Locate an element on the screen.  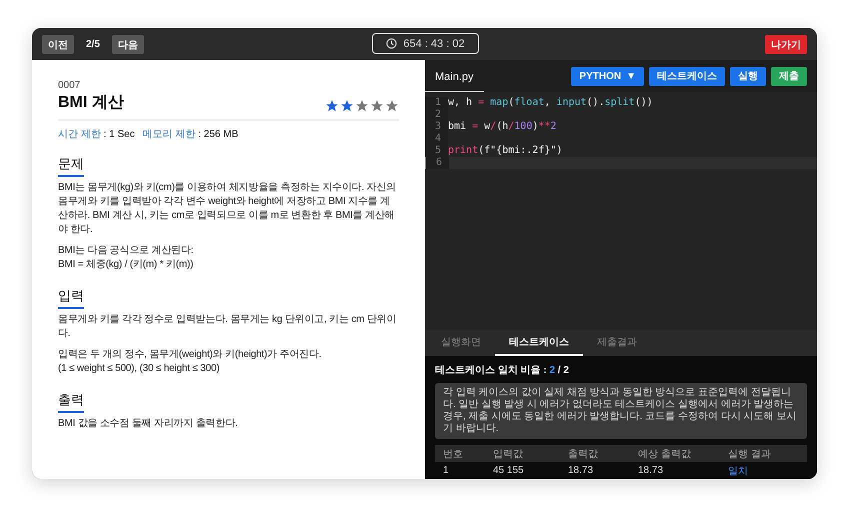
clock-icon is located at coordinates (392, 43).